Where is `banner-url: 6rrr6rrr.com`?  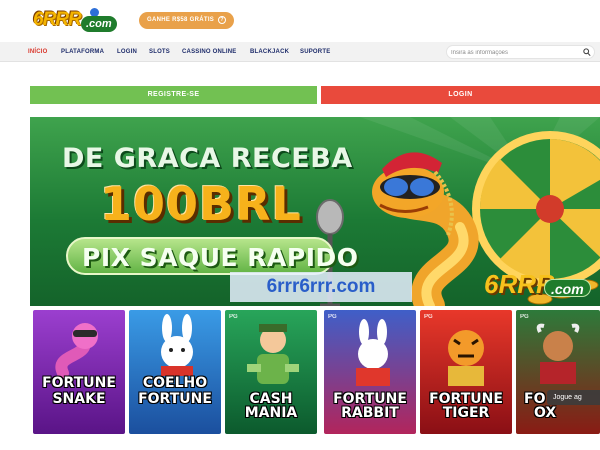 banner-url: 6rrr6rrr.com is located at coordinates (321, 287).